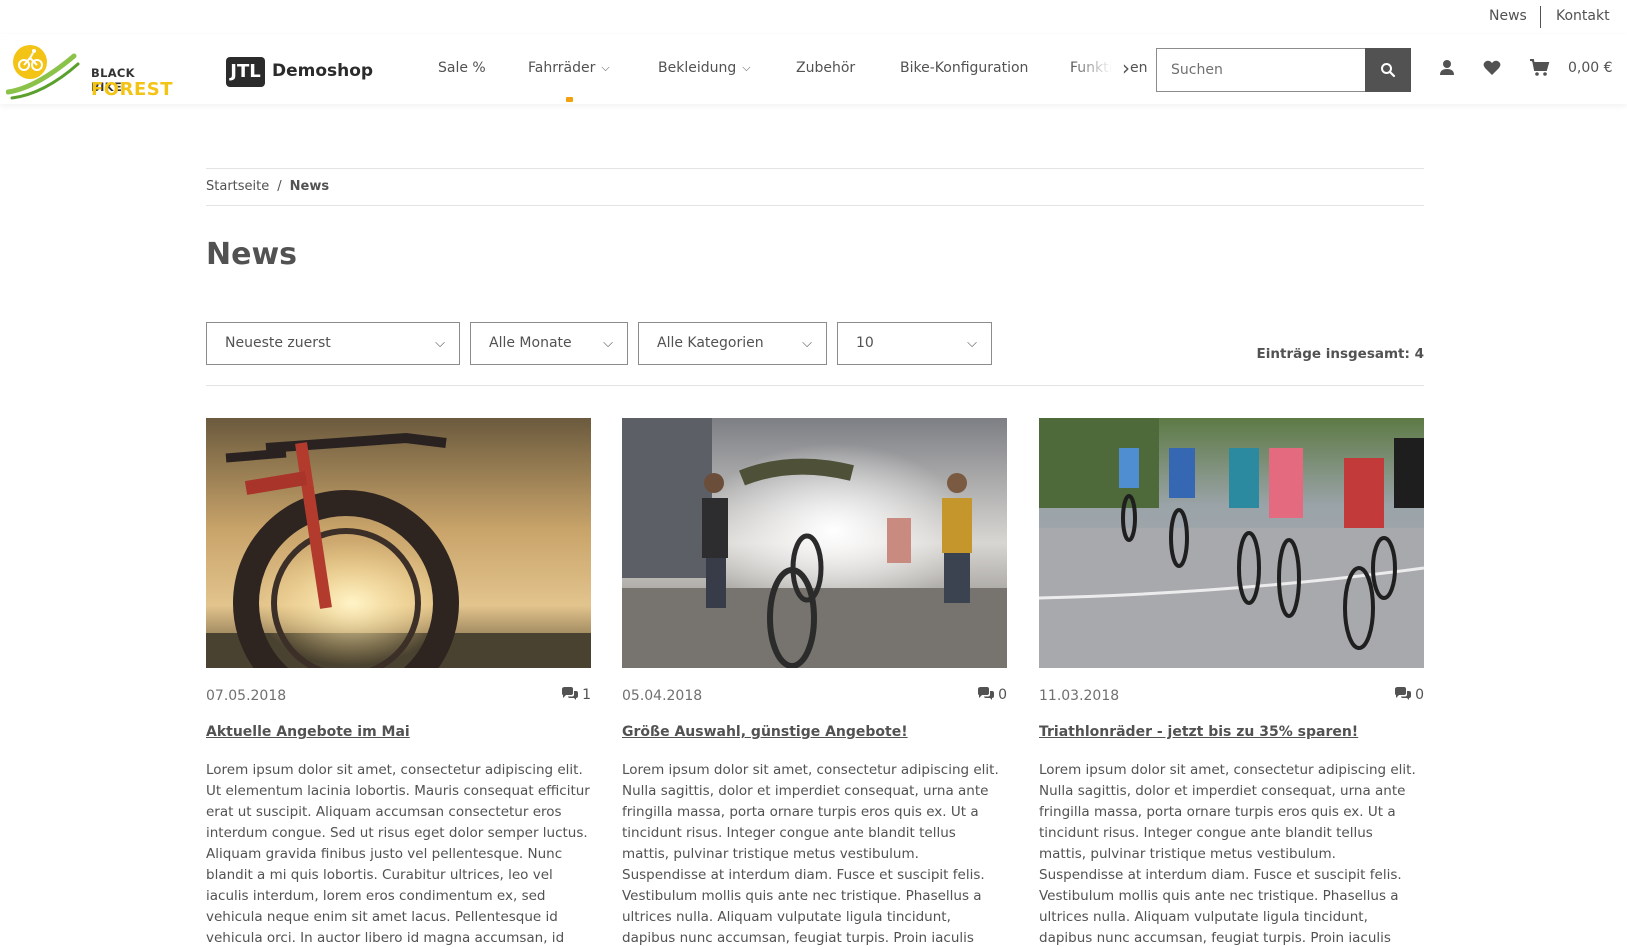 This screenshot has width=1627, height=947. Describe the element at coordinates (814, 543) in the screenshot. I see `urban-cyclists-photo` at that location.